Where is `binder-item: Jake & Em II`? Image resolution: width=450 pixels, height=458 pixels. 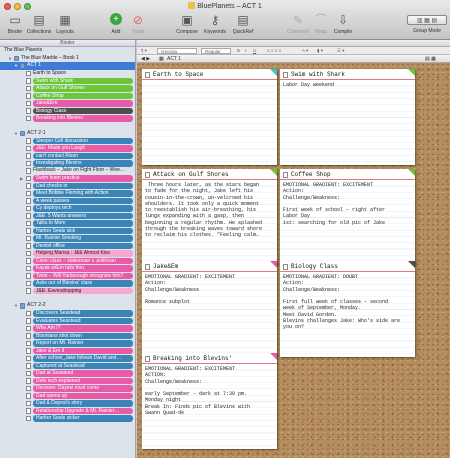
binder-item: Jake & Em II is located at coordinates (67, 351).